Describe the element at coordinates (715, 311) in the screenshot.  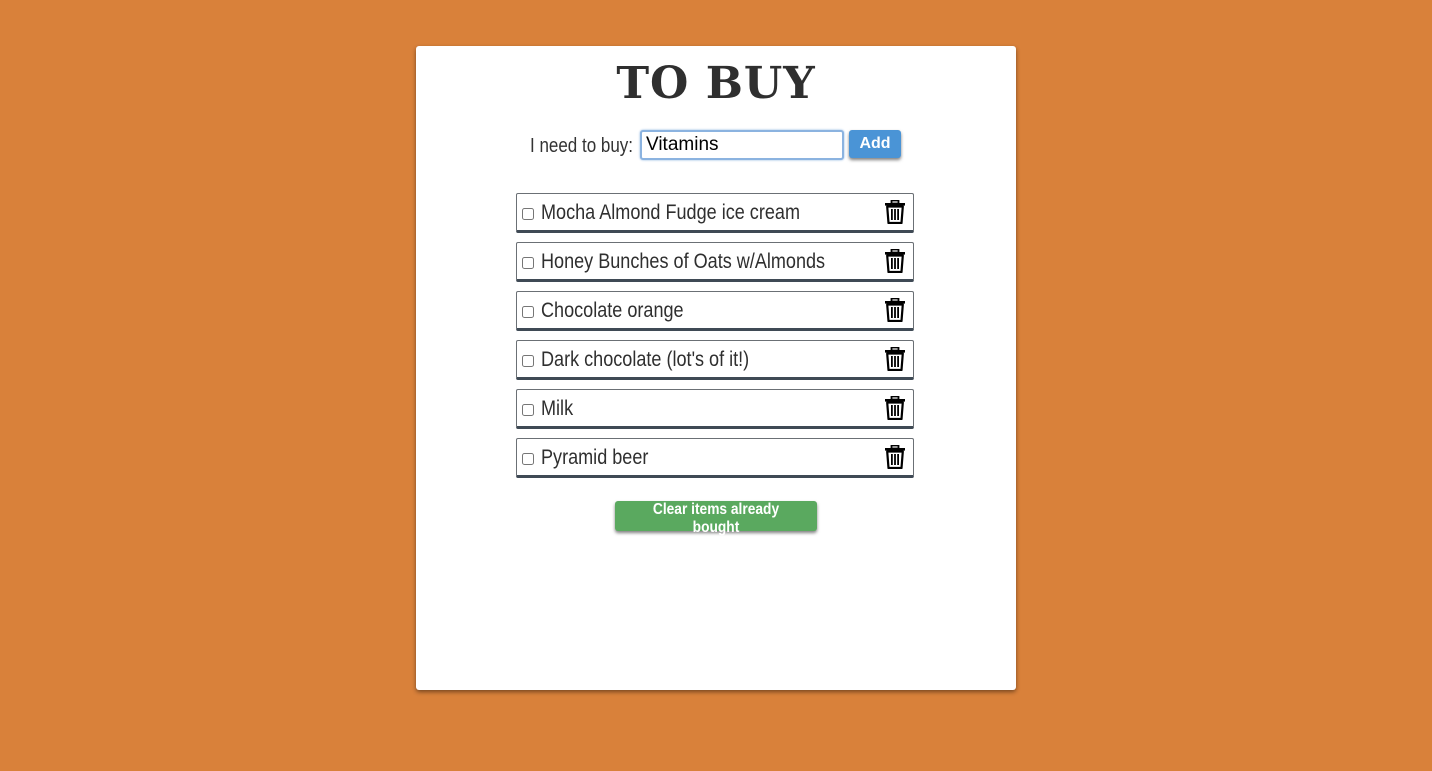
I see `list-item: Chocolate orange` at that location.